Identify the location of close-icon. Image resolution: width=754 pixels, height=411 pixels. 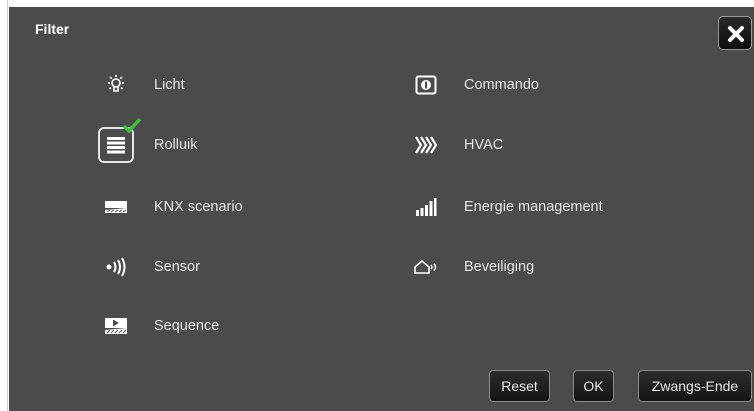
(736, 34).